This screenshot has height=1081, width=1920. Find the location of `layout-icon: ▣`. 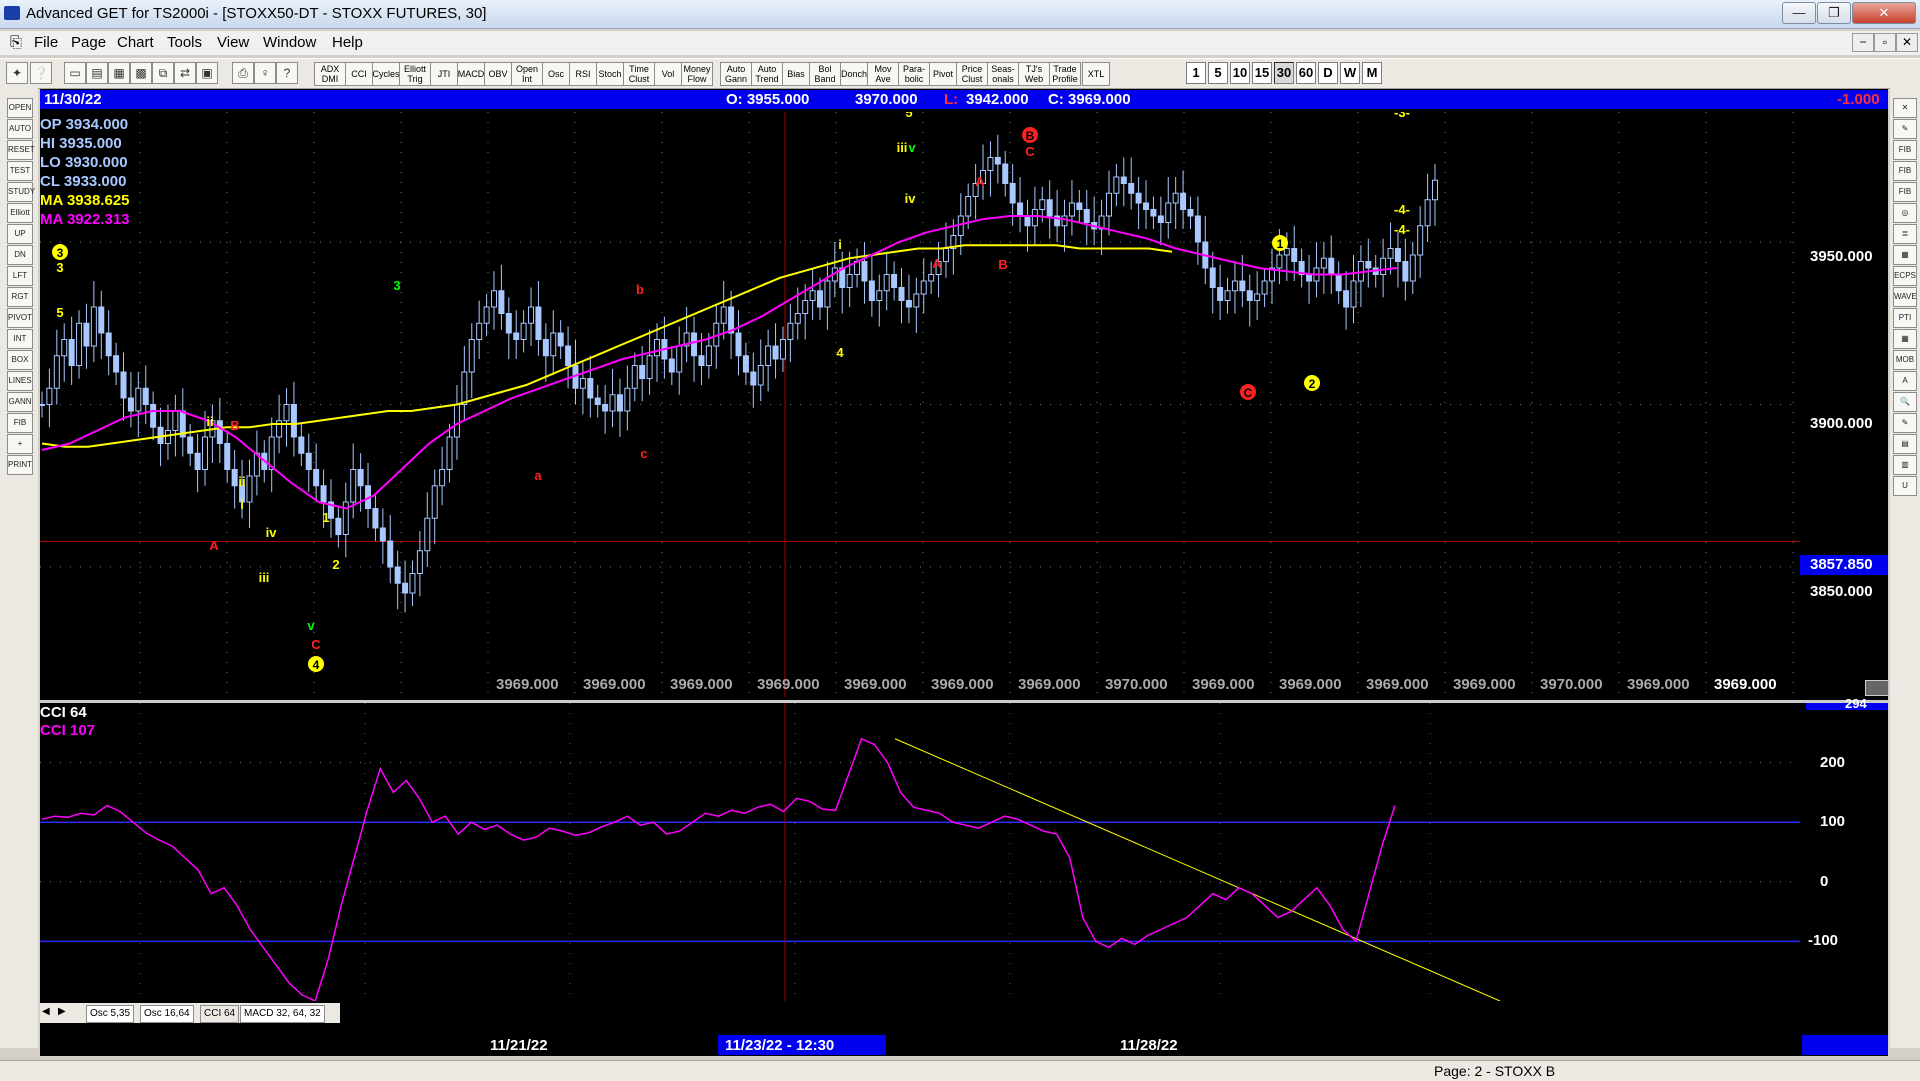

layout-icon: ▣ is located at coordinates (207, 73).